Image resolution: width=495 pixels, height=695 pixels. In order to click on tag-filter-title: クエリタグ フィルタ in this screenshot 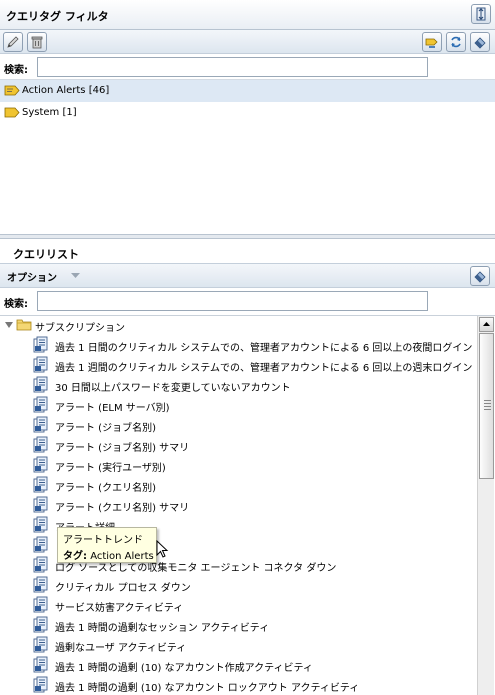, I will do `click(57, 16)`.